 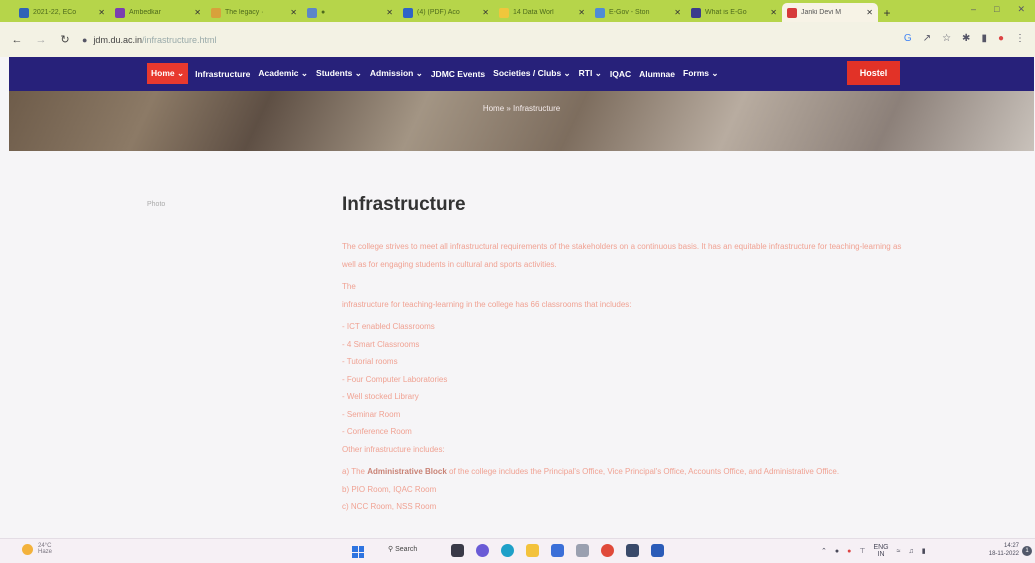 What do you see at coordinates (908, 38) in the screenshot?
I see `google-icon: G` at bounding box center [908, 38].